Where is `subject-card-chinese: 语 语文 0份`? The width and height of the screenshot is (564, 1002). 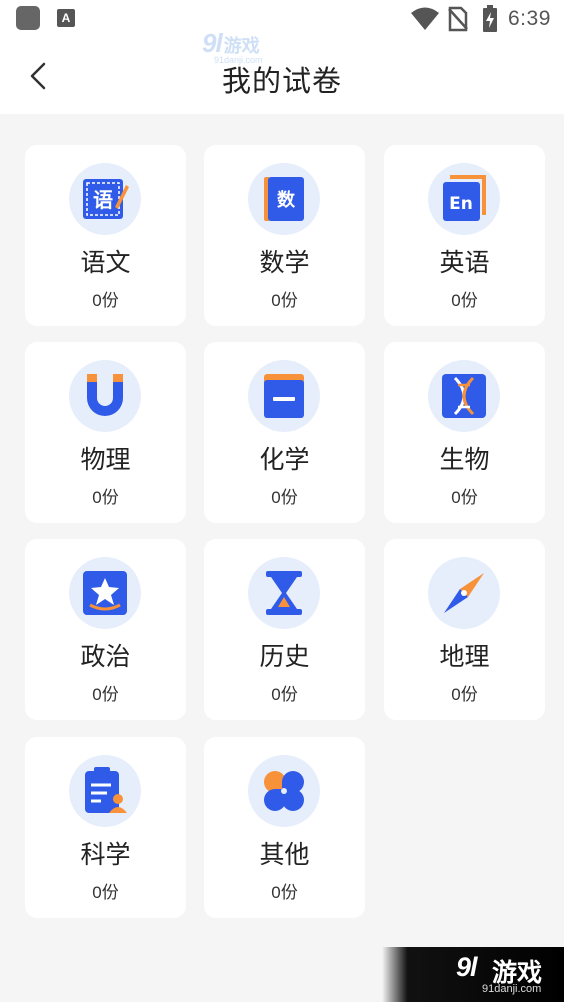
subject-card-chinese: 语 语文 0份 is located at coordinates (105, 235).